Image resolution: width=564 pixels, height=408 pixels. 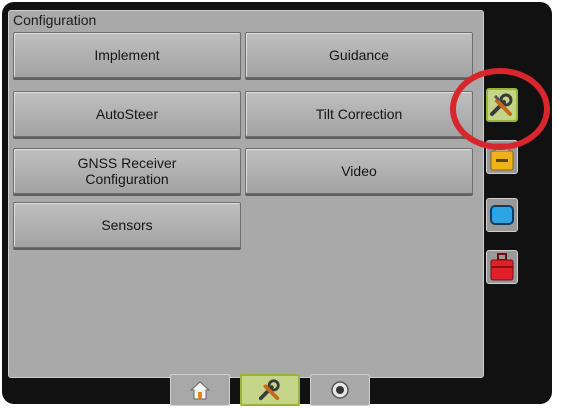 I want to click on home-icon, so click(x=200, y=390).